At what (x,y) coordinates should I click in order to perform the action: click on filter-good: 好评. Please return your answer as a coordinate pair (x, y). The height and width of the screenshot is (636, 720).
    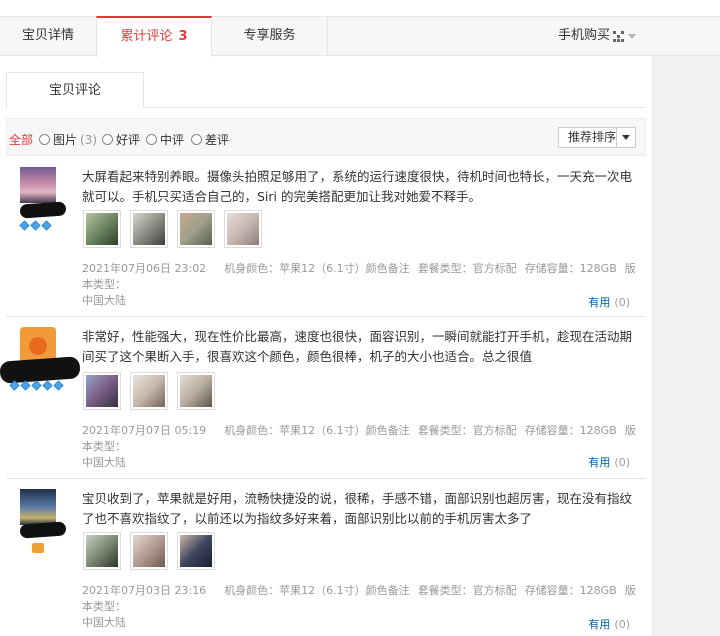
    Looking at the image, I should click on (121, 139).